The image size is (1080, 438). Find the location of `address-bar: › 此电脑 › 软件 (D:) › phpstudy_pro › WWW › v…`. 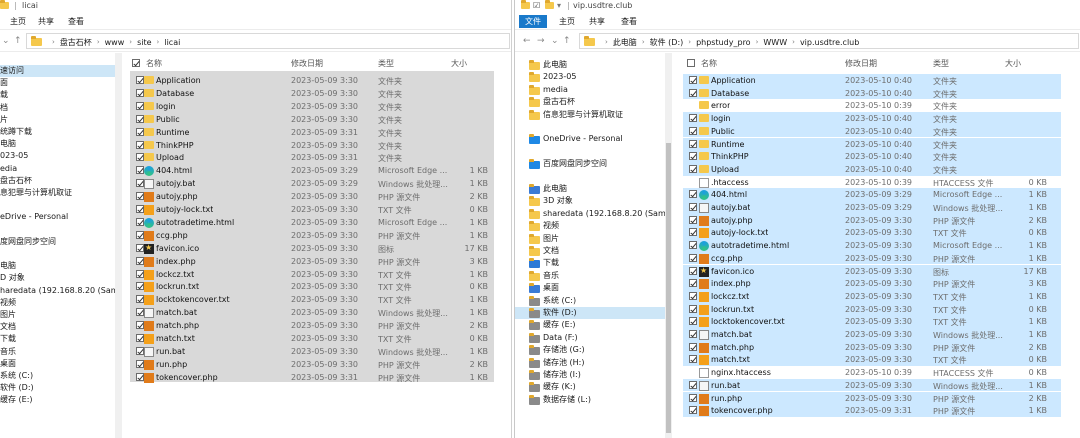

address-bar: › 此电脑 › 软件 (D:) › phpstudy_pro › WWW › v… is located at coordinates (829, 41).